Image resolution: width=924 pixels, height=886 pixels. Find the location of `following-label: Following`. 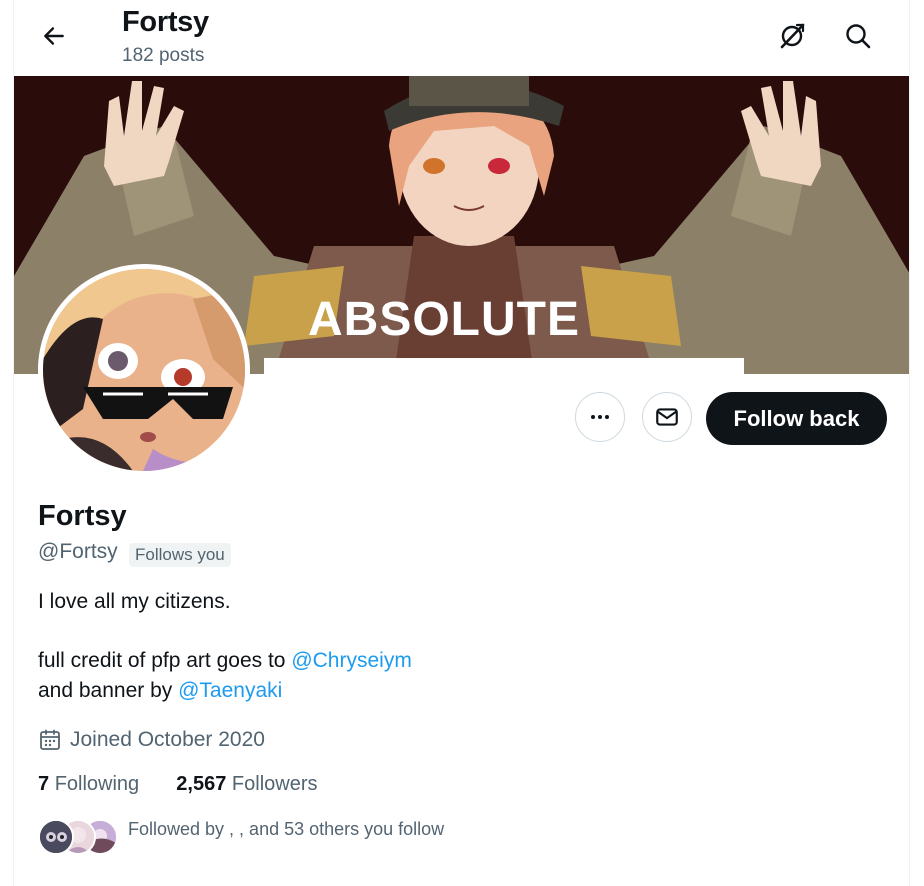

following-label: Following is located at coordinates (97, 784).